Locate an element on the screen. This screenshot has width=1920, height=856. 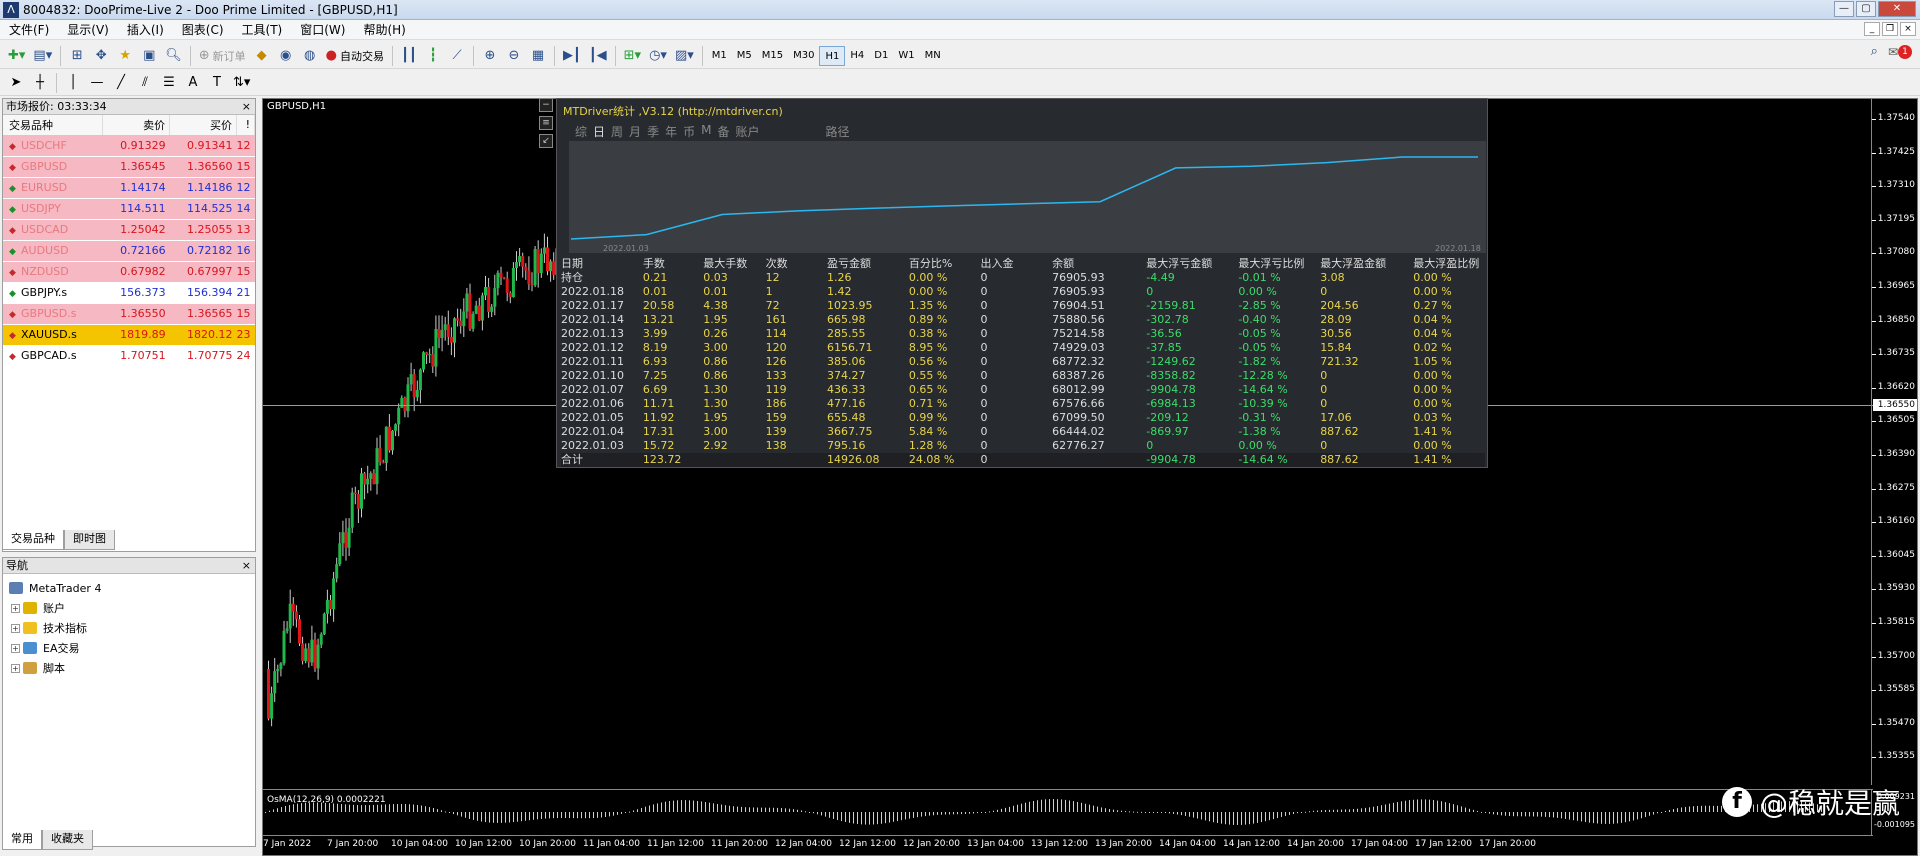
line-chart-icon: ⟋ is located at coordinates (457, 56).